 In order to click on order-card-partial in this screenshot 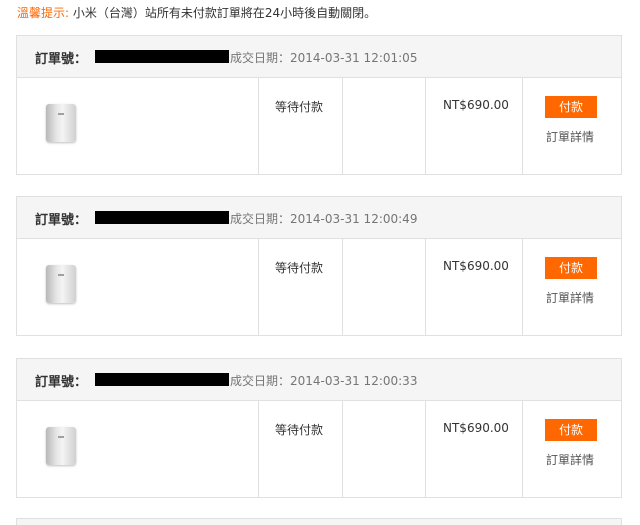, I will do `click(319, 521)`.